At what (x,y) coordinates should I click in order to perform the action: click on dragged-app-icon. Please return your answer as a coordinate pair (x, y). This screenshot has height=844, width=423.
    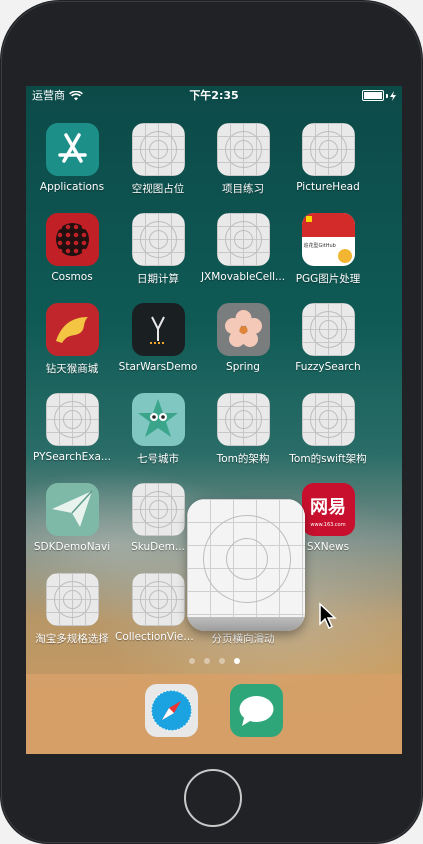
    Looking at the image, I should click on (246, 565).